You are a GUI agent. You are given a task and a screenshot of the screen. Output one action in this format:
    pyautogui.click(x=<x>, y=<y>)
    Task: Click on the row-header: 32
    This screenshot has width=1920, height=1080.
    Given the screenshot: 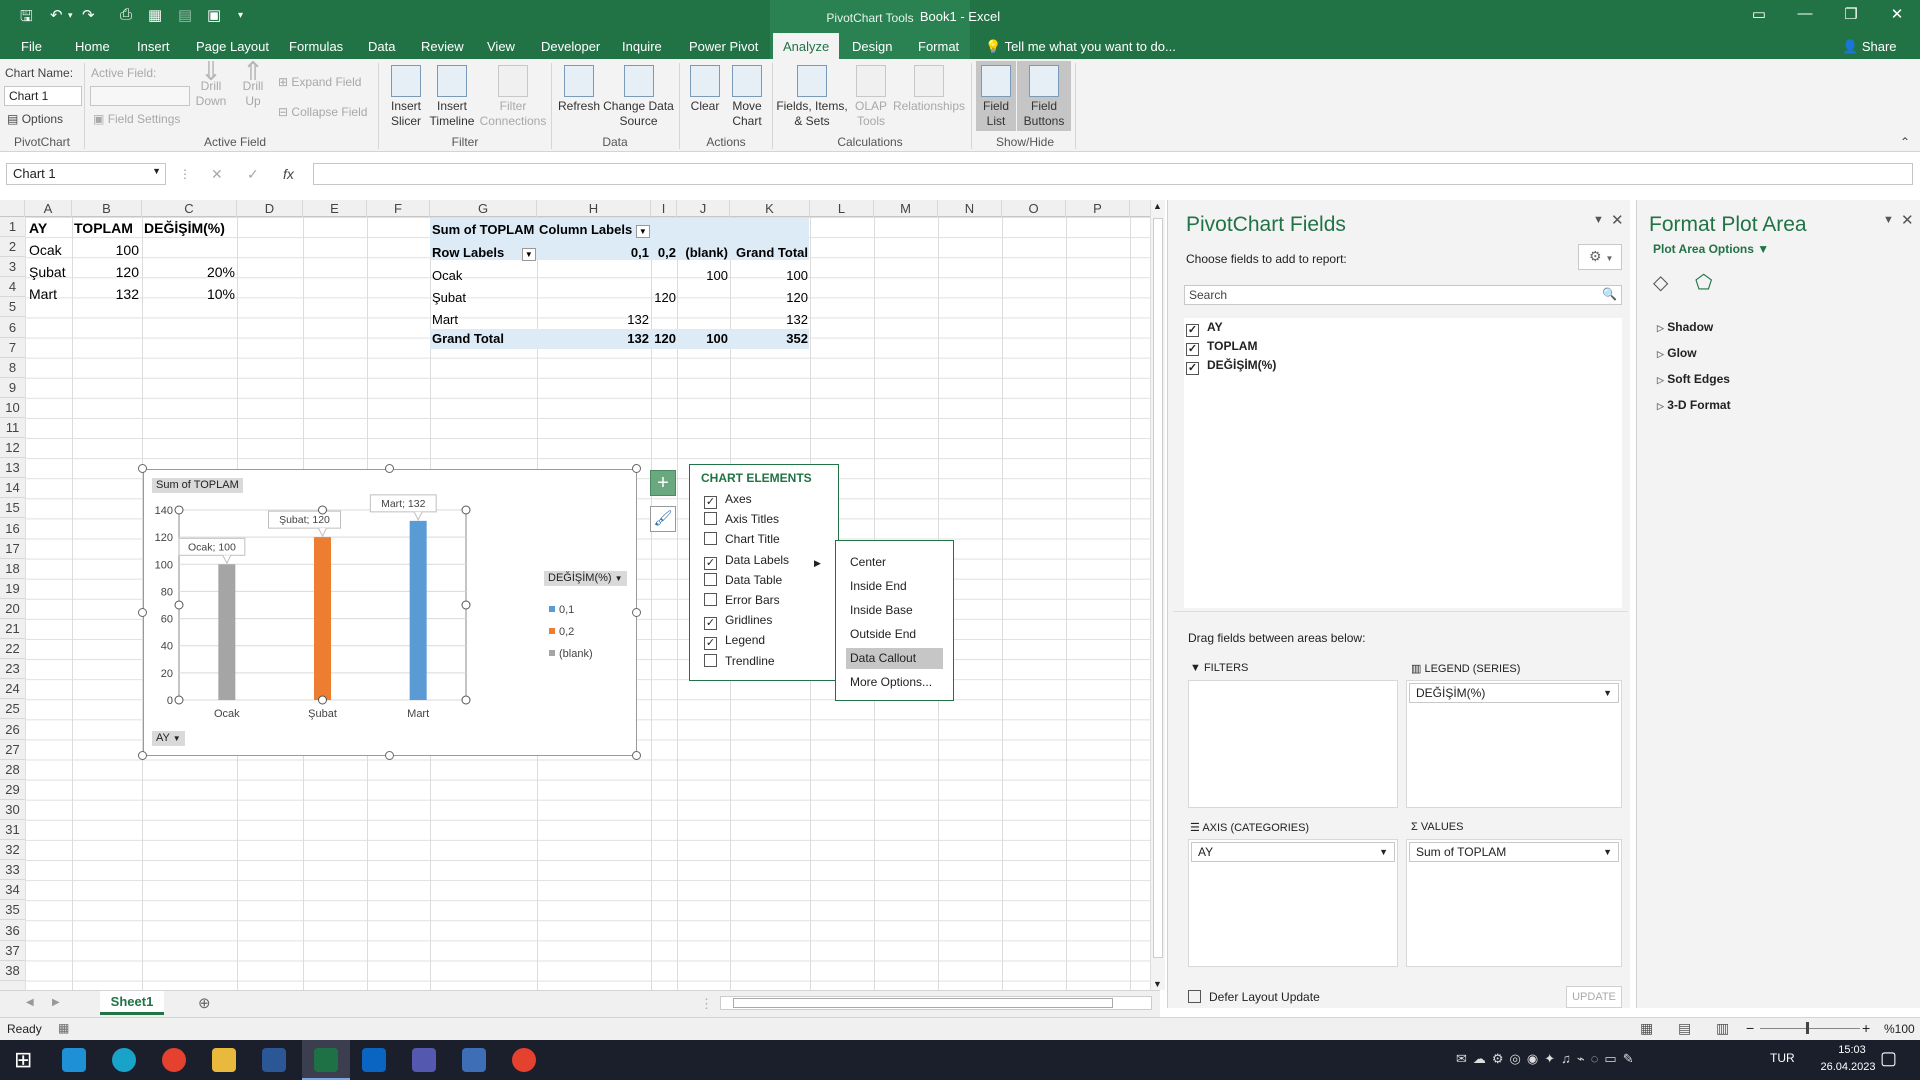 What is the action you would take?
    pyautogui.click(x=12, y=850)
    